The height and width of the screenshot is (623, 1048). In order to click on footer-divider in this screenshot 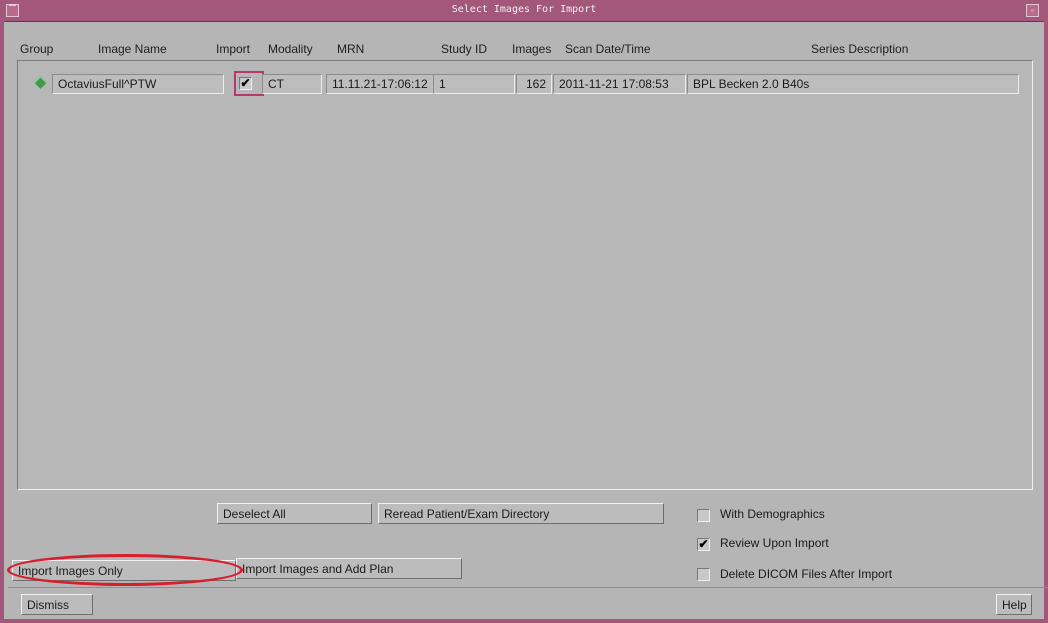, I will do `click(528, 587)`.